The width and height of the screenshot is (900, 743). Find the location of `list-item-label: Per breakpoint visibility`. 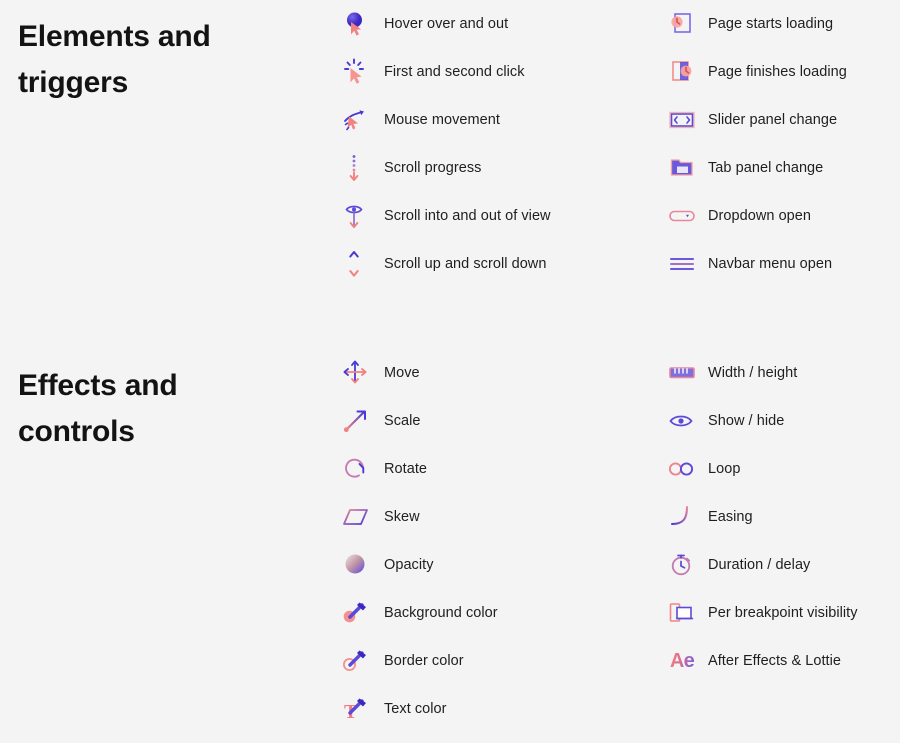

list-item-label: Per breakpoint visibility is located at coordinates (783, 612).